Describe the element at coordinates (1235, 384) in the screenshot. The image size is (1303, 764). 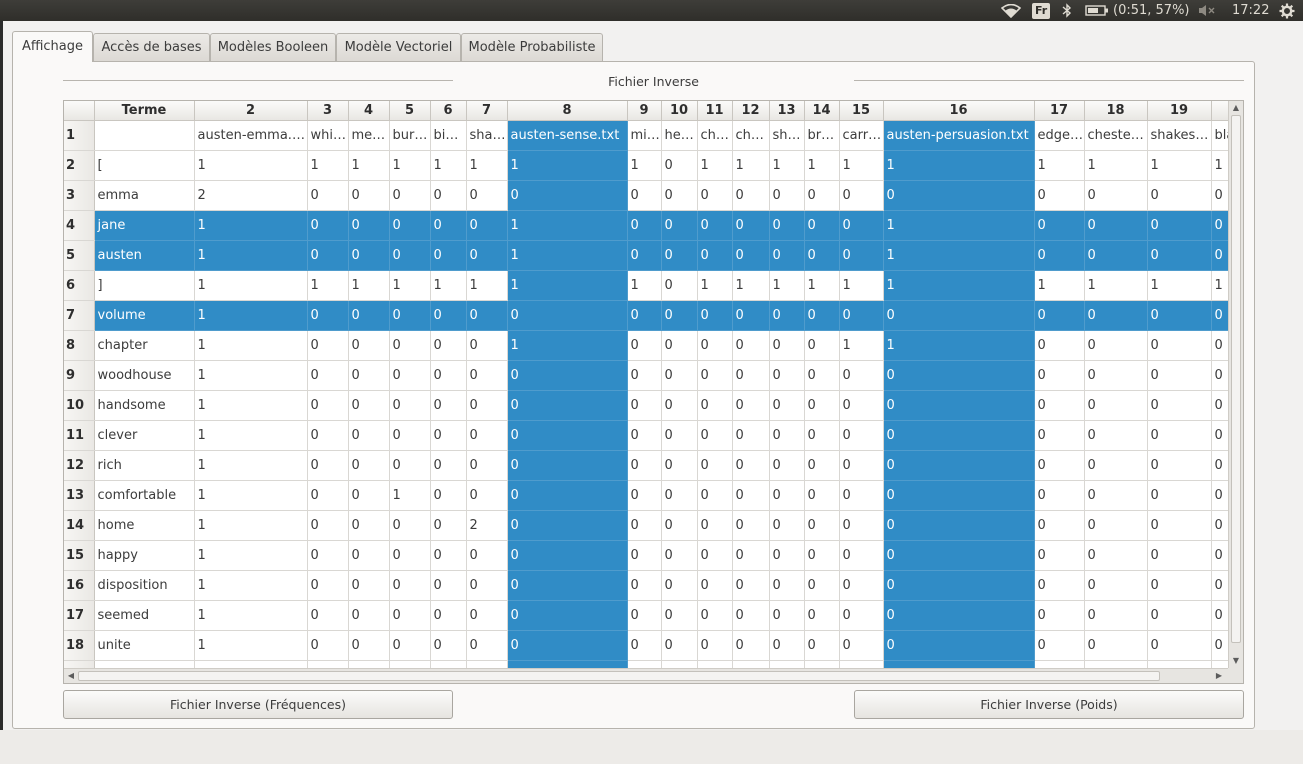
I see `vertical-scrollbar: ▲ ▼` at that location.